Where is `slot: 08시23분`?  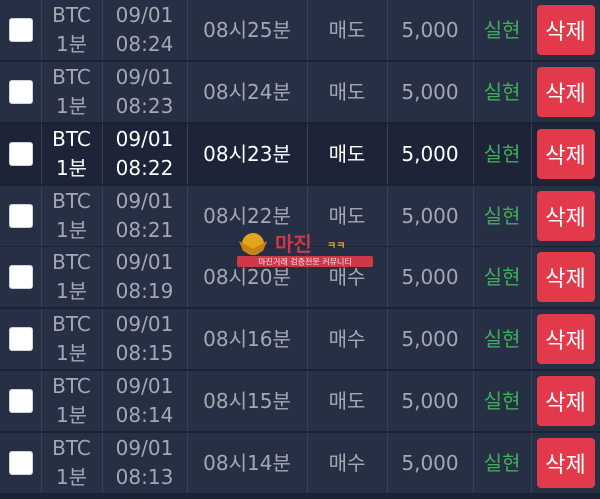 slot: 08시23분 is located at coordinates (247, 153).